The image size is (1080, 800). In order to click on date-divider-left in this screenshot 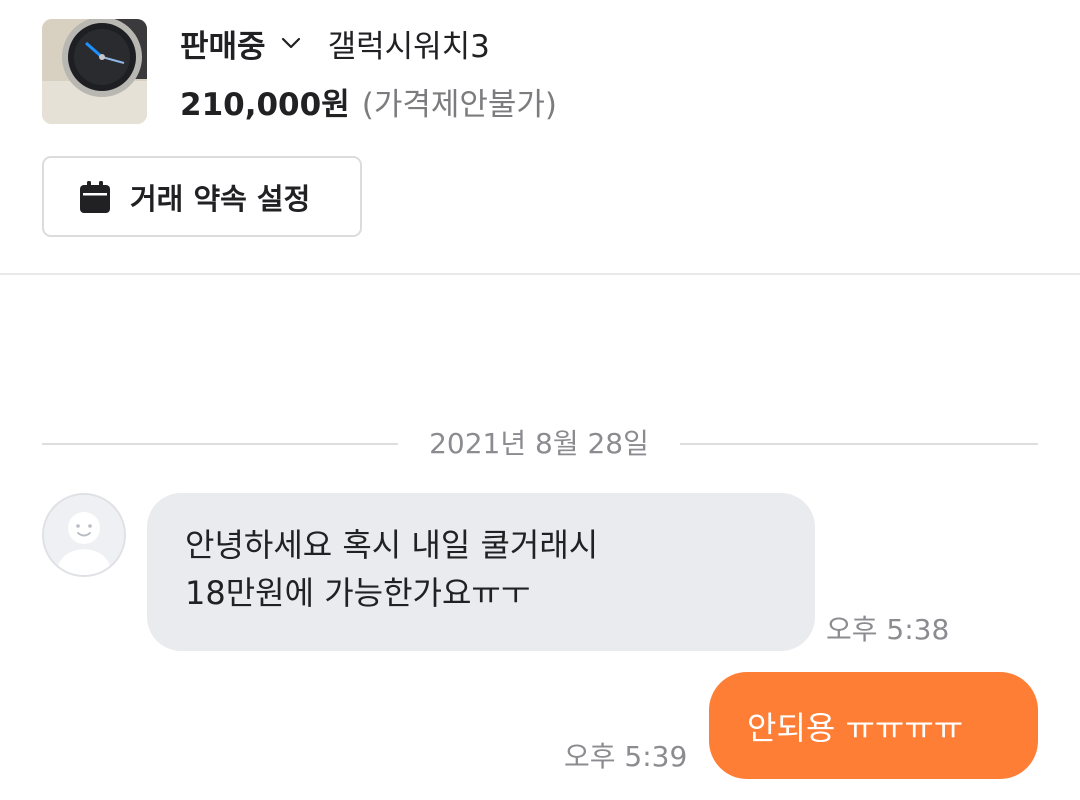, I will do `click(220, 444)`.